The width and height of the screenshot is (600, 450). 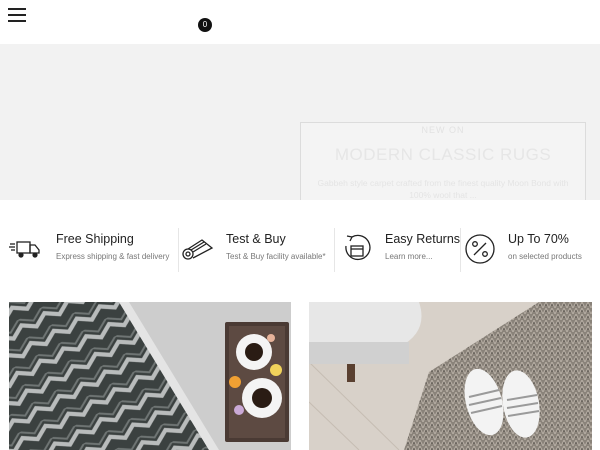 What do you see at coordinates (113, 256) in the screenshot?
I see `feature-subtitle: Express shipping & fast delivery` at bounding box center [113, 256].